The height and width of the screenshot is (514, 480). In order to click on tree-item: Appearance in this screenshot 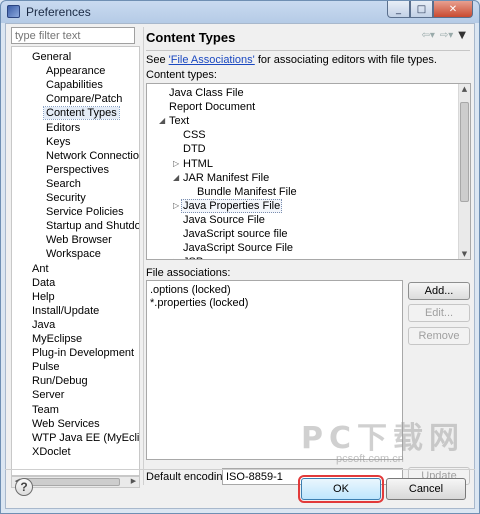, I will do `click(75, 71)`.